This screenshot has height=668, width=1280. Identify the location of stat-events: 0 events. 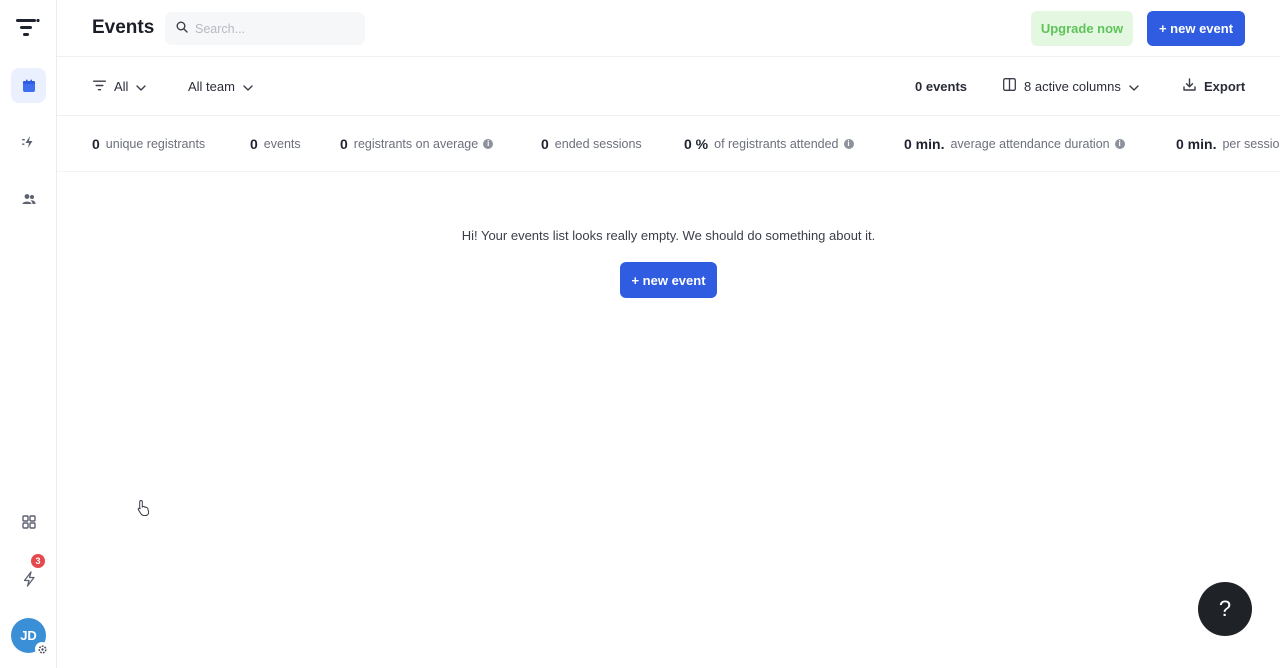
(275, 144).